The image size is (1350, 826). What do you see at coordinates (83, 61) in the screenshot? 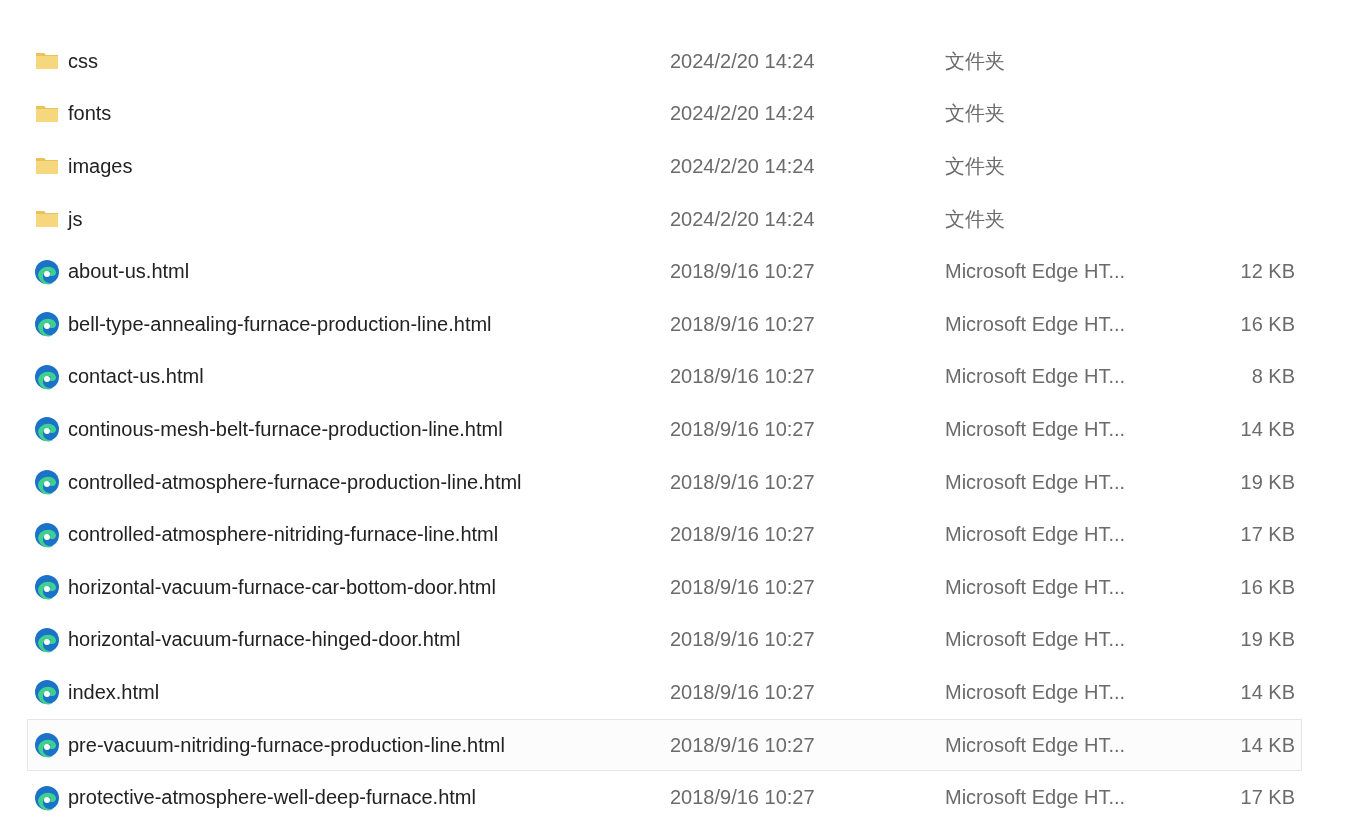
I see `file-name: css` at bounding box center [83, 61].